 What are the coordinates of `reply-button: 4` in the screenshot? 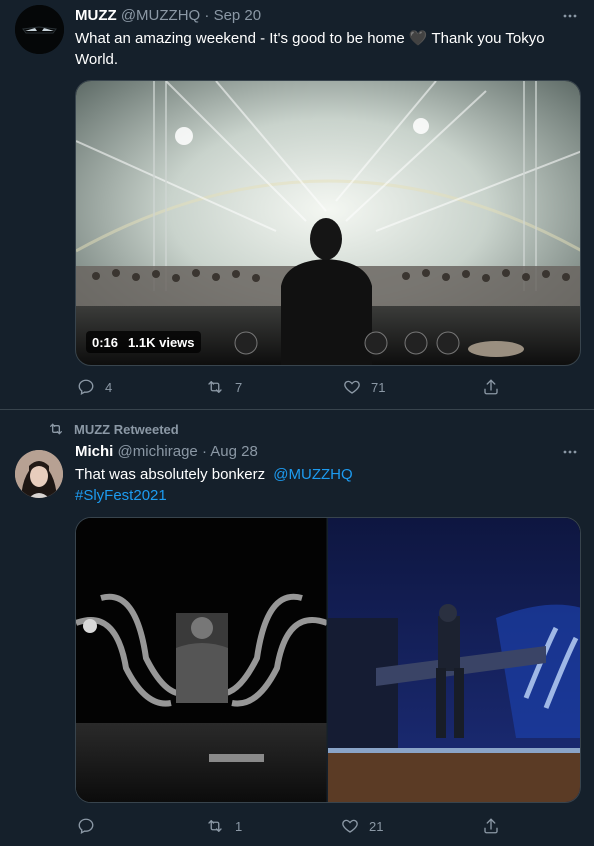 It's located at (94, 387).